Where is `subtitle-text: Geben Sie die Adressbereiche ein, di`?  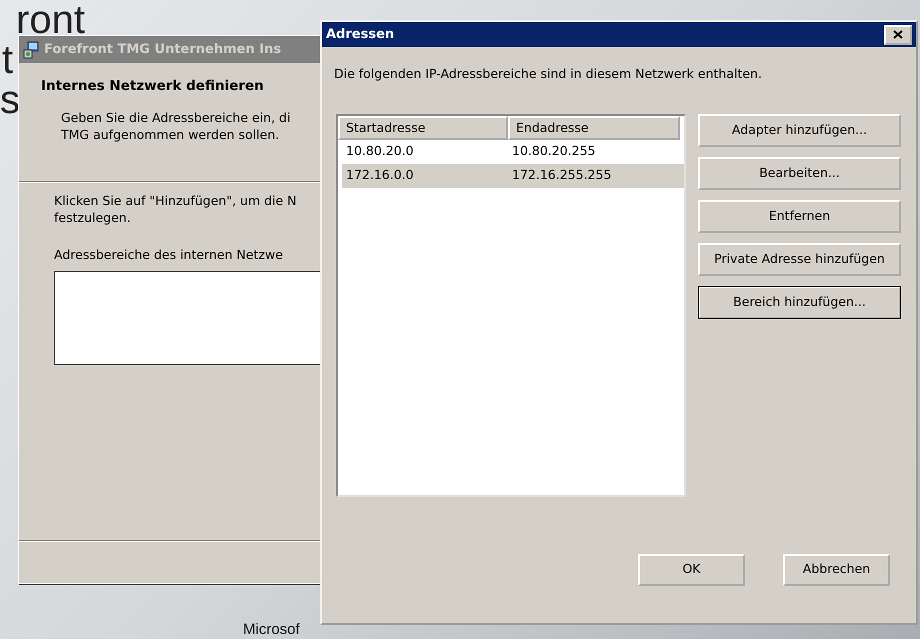 subtitle-text: Geben Sie die Adressbereiche ein, di is located at coordinates (176, 117).